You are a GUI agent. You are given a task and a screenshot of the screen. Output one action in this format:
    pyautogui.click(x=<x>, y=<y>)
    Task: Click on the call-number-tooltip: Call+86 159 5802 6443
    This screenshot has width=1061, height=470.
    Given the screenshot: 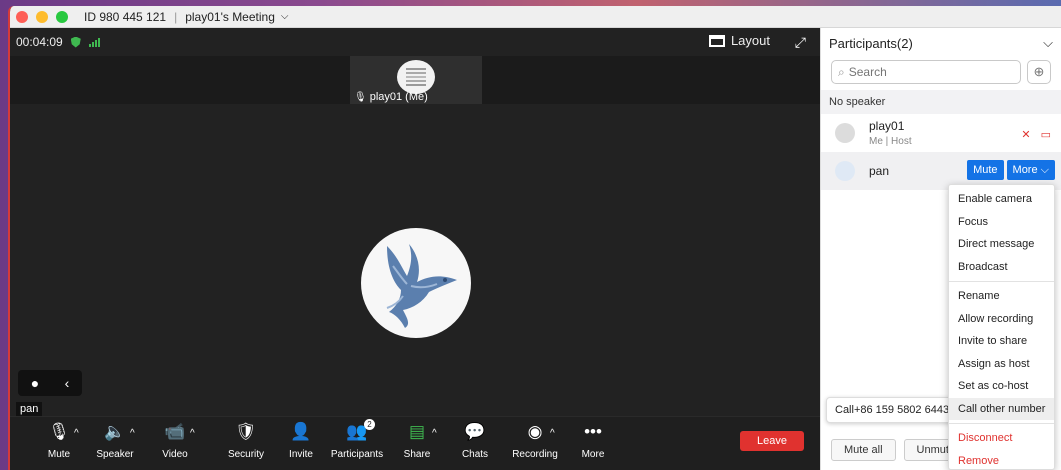 What is the action you would take?
    pyautogui.click(x=892, y=410)
    